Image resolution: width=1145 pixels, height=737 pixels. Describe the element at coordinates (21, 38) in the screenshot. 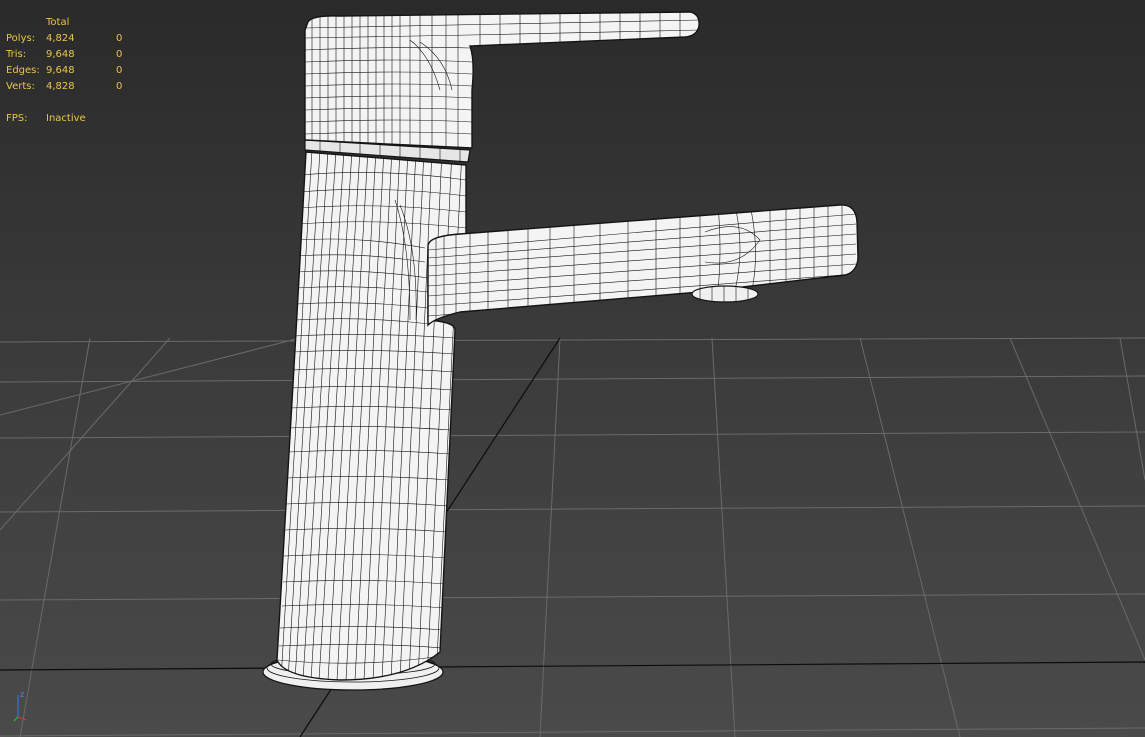

I see `stats-label: Polys:` at that location.